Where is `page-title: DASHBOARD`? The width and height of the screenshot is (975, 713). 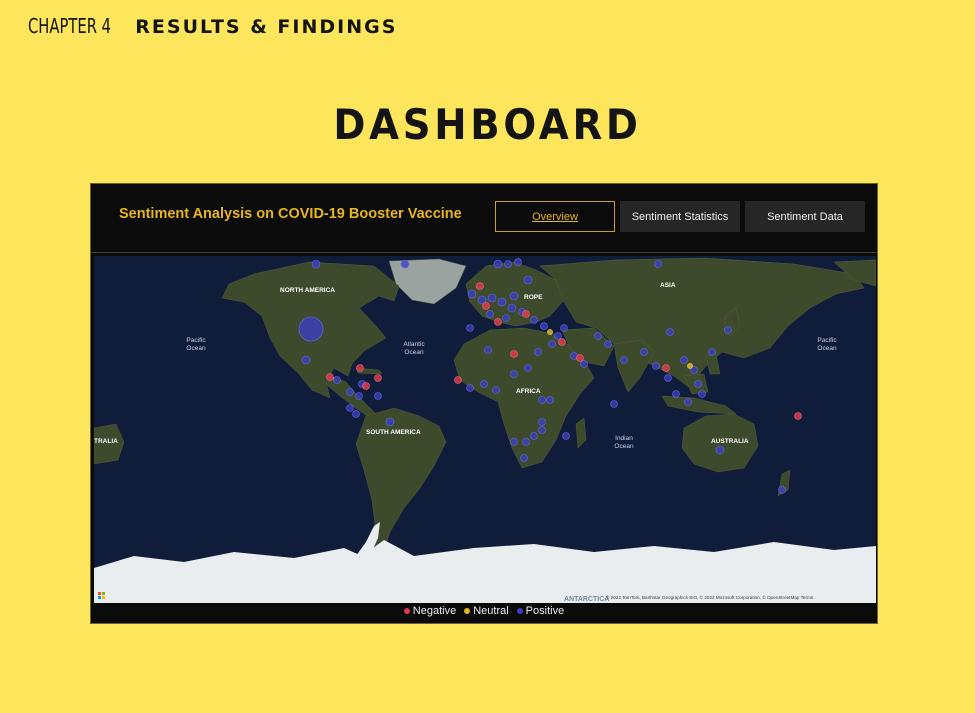 page-title: DASHBOARD is located at coordinates (487, 124).